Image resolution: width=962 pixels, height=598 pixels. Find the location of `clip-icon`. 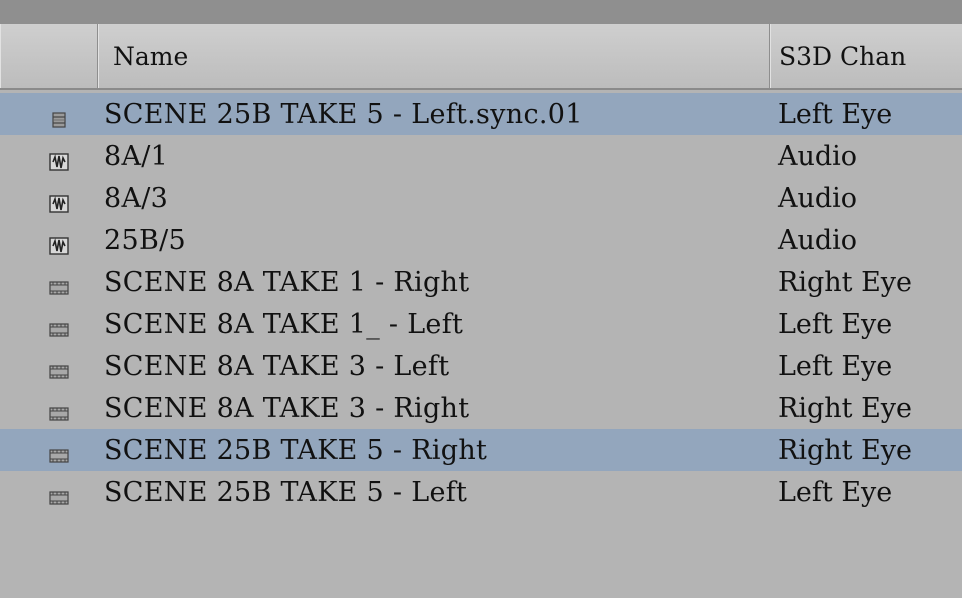

clip-icon is located at coordinates (59, 116).